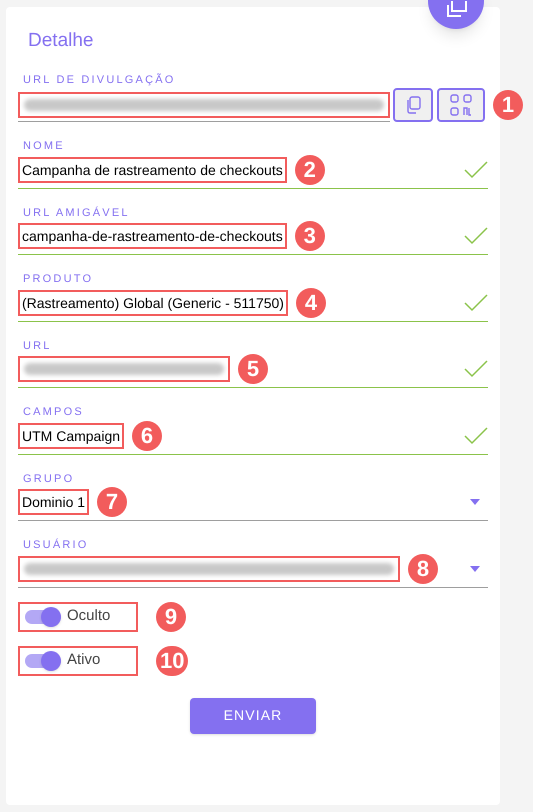 The height and width of the screenshot is (812, 533). I want to click on field-label: USUÁRIO, so click(56, 545).